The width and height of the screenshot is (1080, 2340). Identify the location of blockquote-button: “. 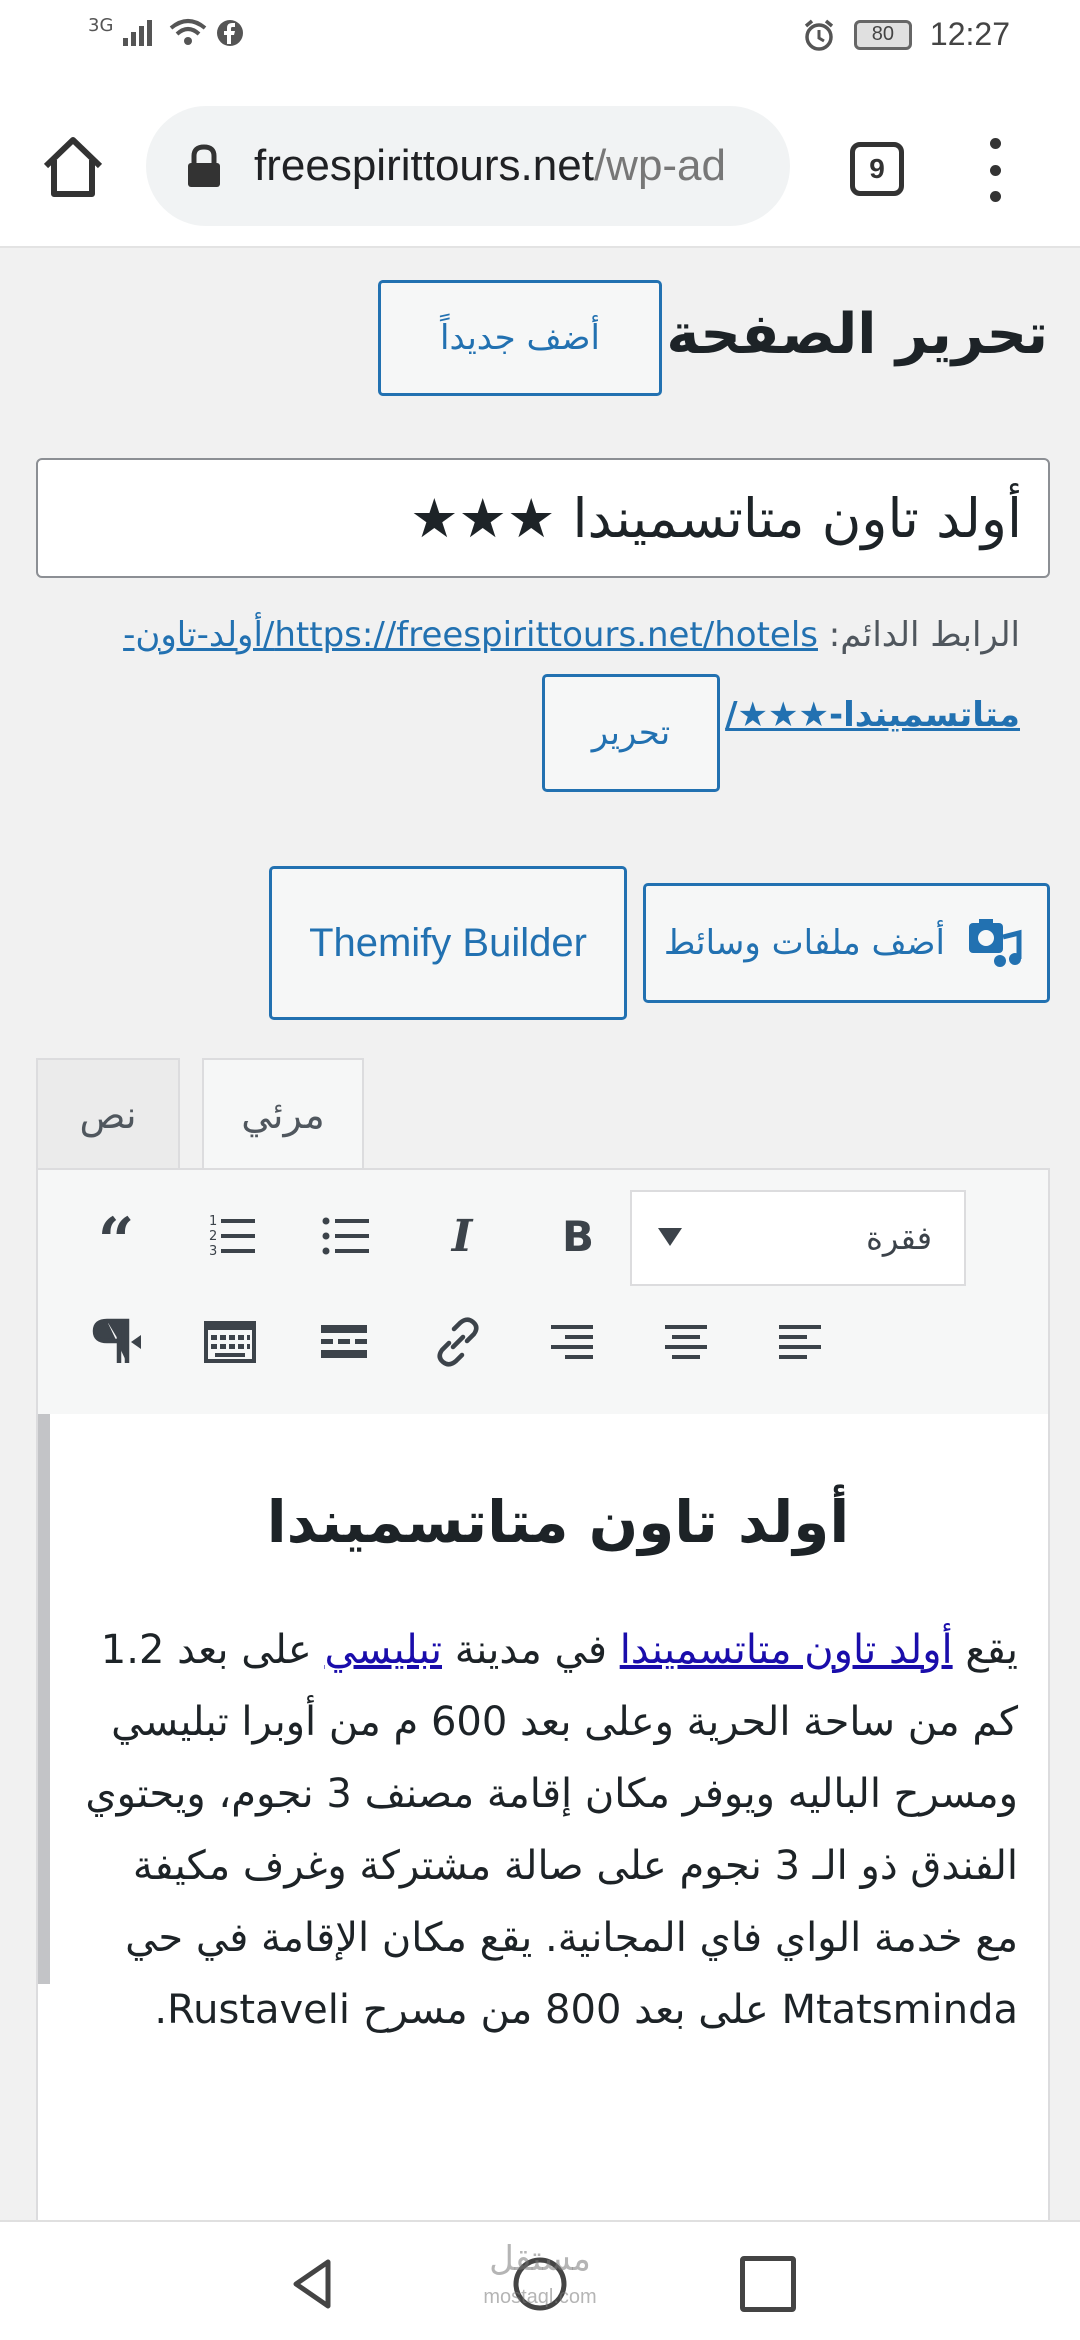
(116, 1236).